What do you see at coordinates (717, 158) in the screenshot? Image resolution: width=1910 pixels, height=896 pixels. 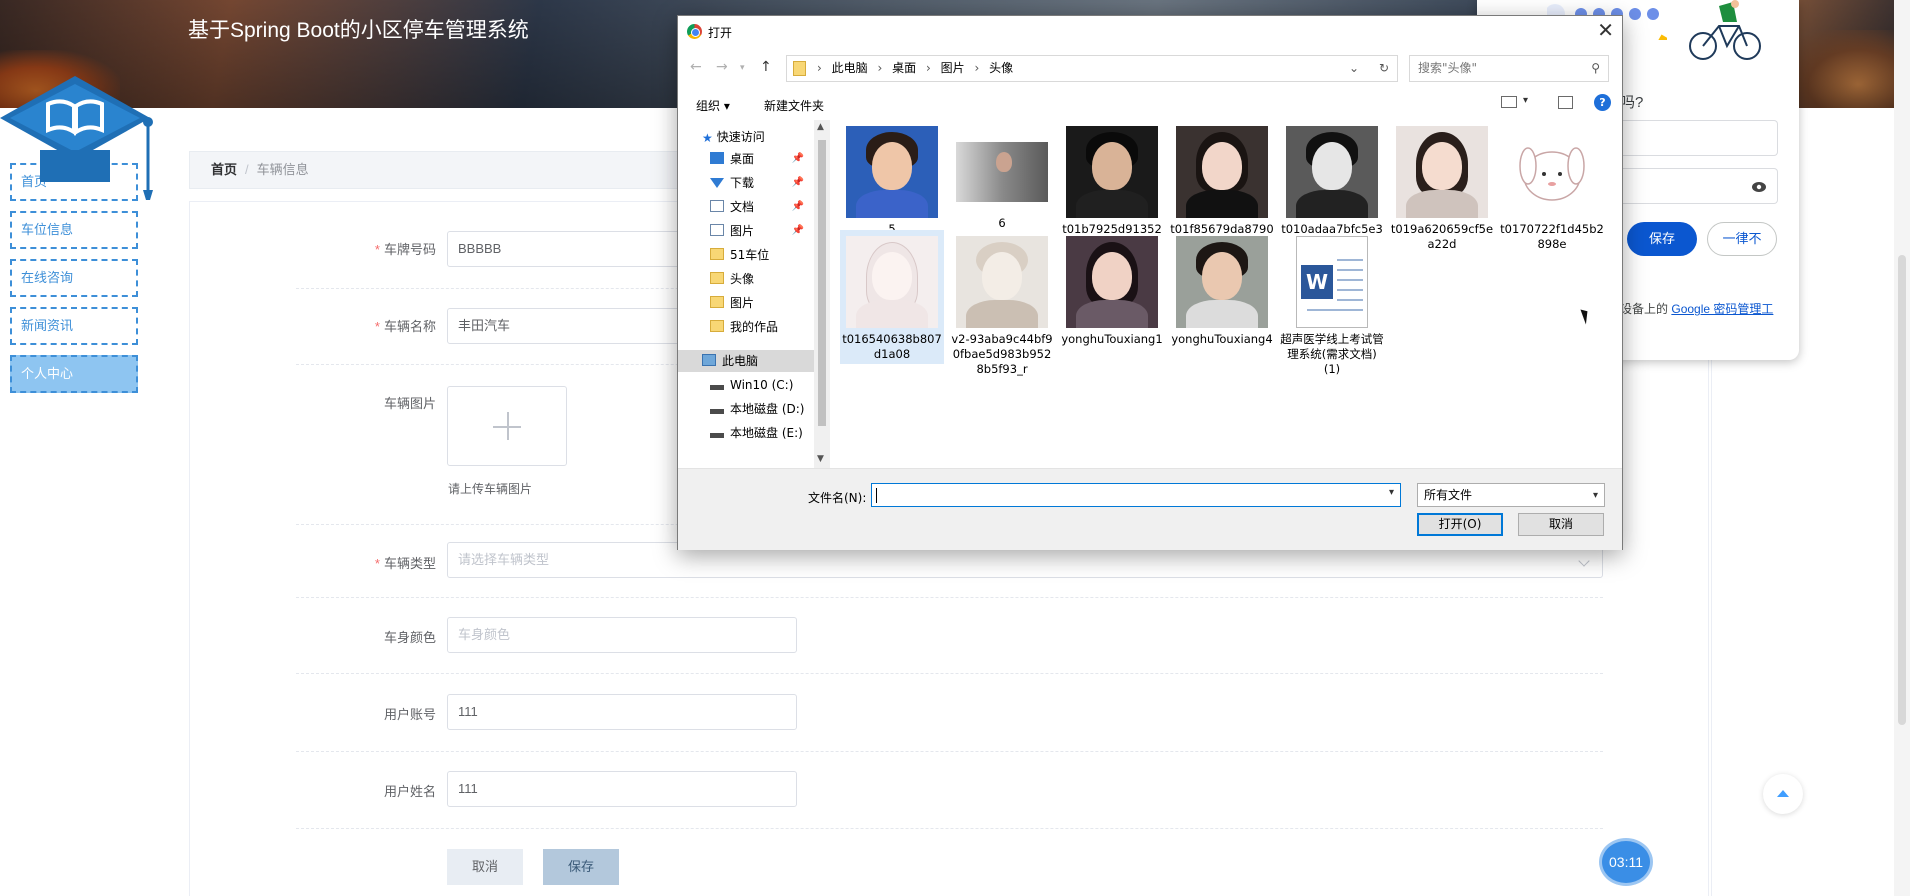 I see `desktop-icon` at bounding box center [717, 158].